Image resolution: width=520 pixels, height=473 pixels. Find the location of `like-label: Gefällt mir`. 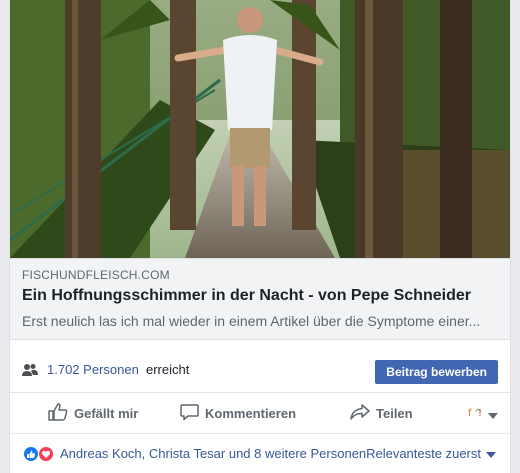

like-label: Gefällt mir is located at coordinates (106, 413).